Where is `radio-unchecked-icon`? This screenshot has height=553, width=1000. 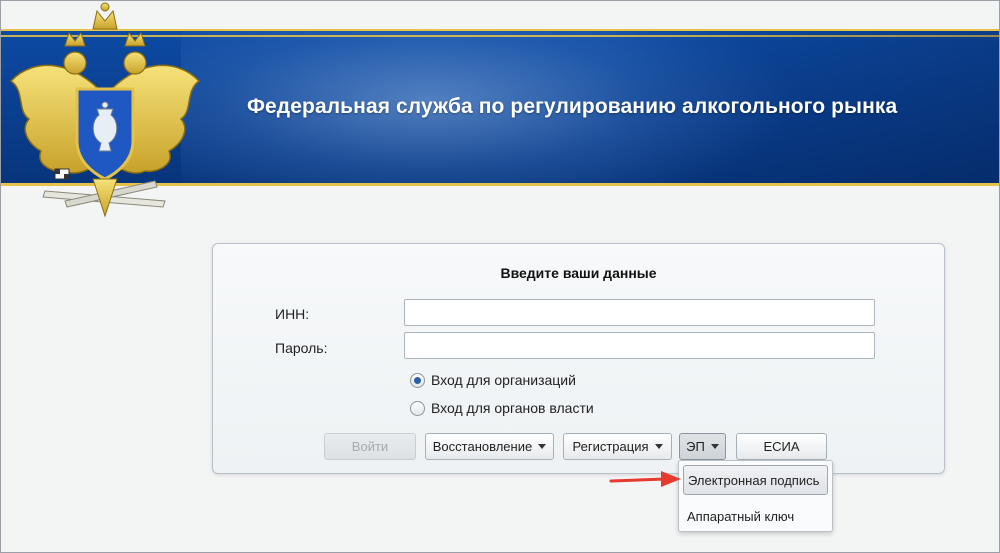 radio-unchecked-icon is located at coordinates (417, 408).